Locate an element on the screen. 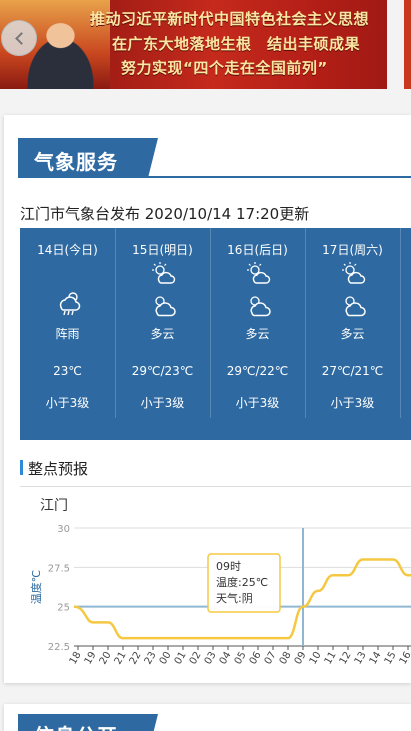  x-tick-label: 12 is located at coordinates (346, 658).